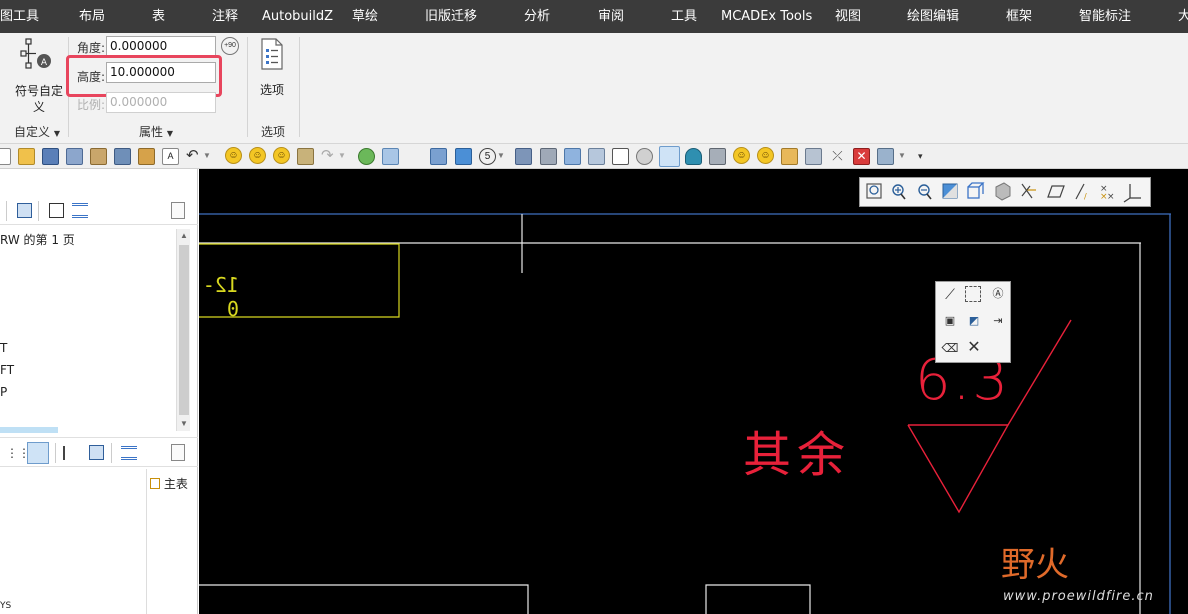  I want to click on angle-input: 0.000000, so click(161, 46).